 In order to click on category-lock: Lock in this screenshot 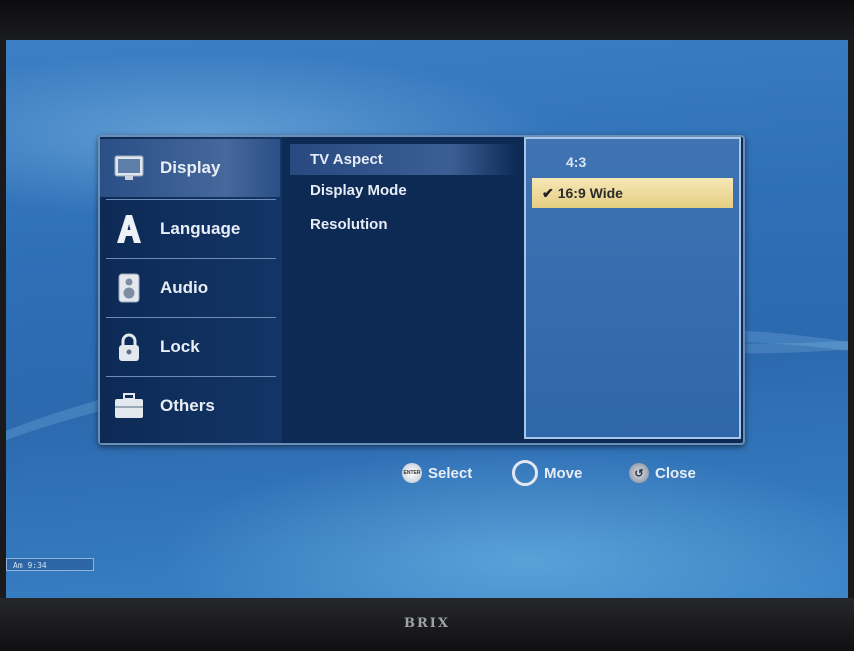, I will do `click(190, 347)`.